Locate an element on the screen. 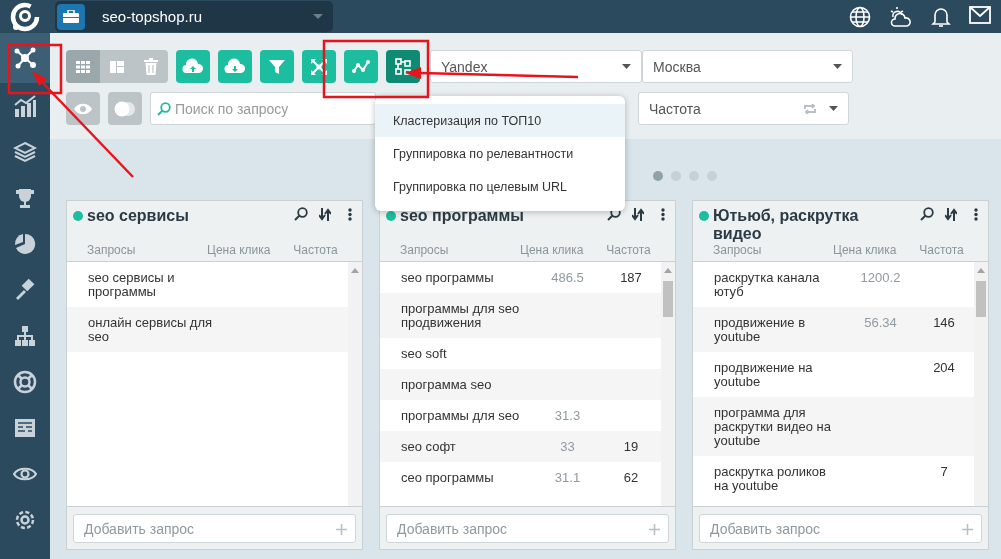 The image size is (1001, 559). query-cell-text: продвижение на youtube is located at coordinates (764, 375).